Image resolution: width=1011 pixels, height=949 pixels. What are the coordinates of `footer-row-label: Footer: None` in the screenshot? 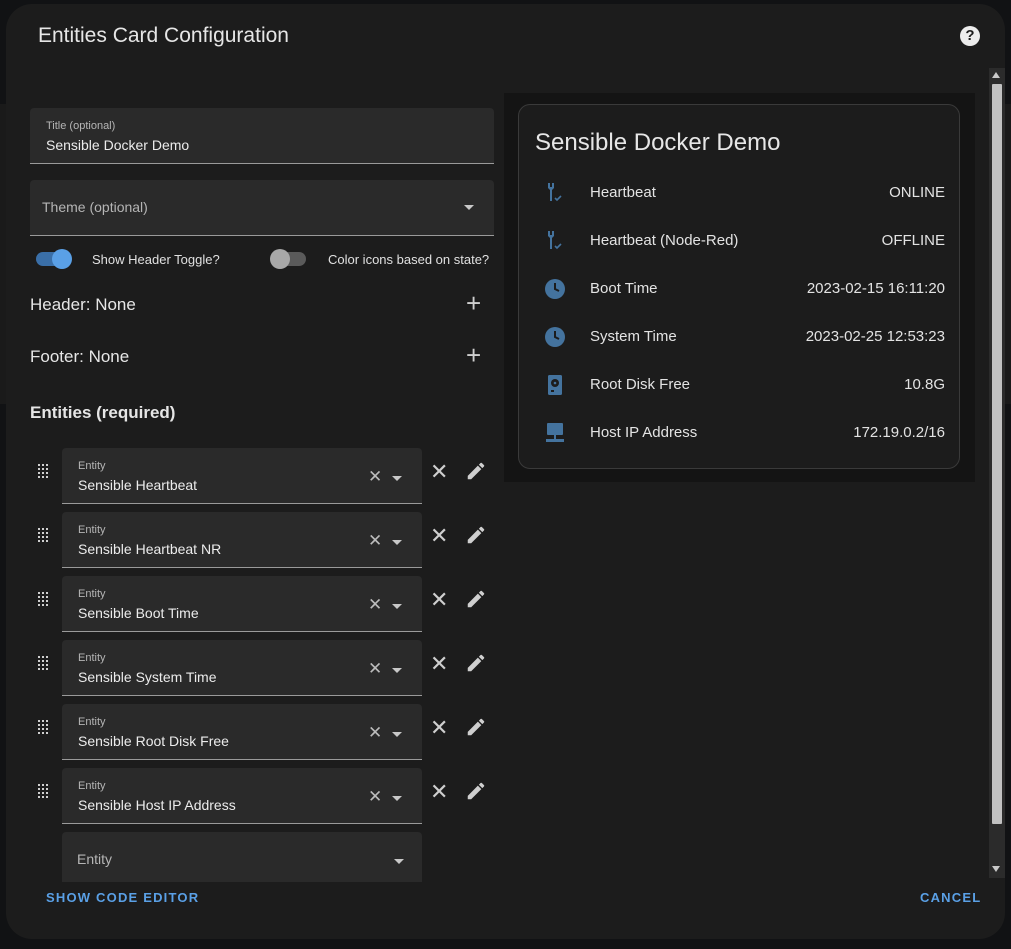 It's located at (80, 356).